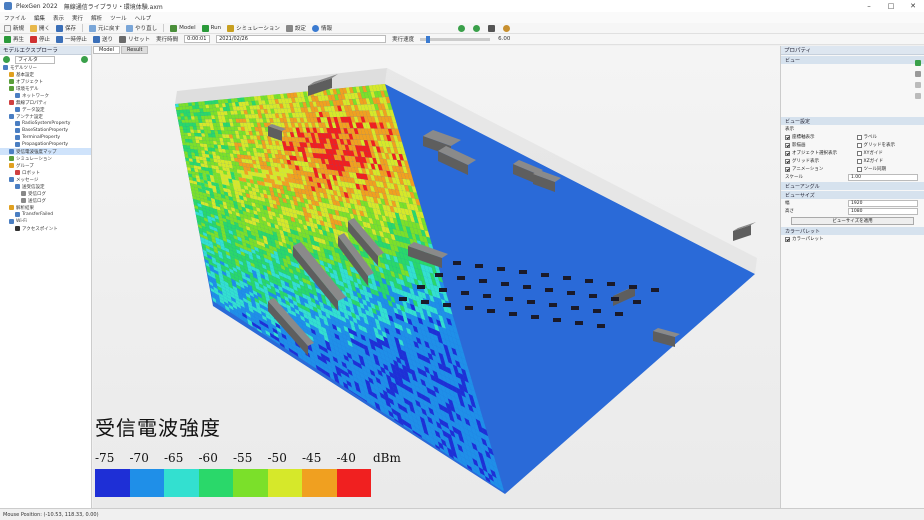 Image resolution: width=924 pixels, height=520 pixels. Describe the element at coordinates (35, 59) in the screenshot. I see `filter-input: フィルタ` at that location.